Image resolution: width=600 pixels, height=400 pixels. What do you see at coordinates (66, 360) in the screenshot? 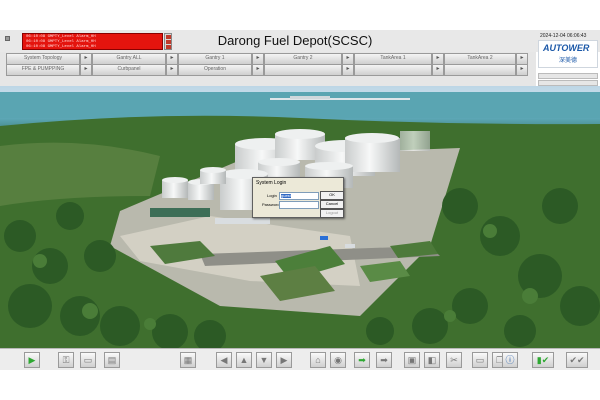
I see `key-icon: ⚿` at bounding box center [66, 360].